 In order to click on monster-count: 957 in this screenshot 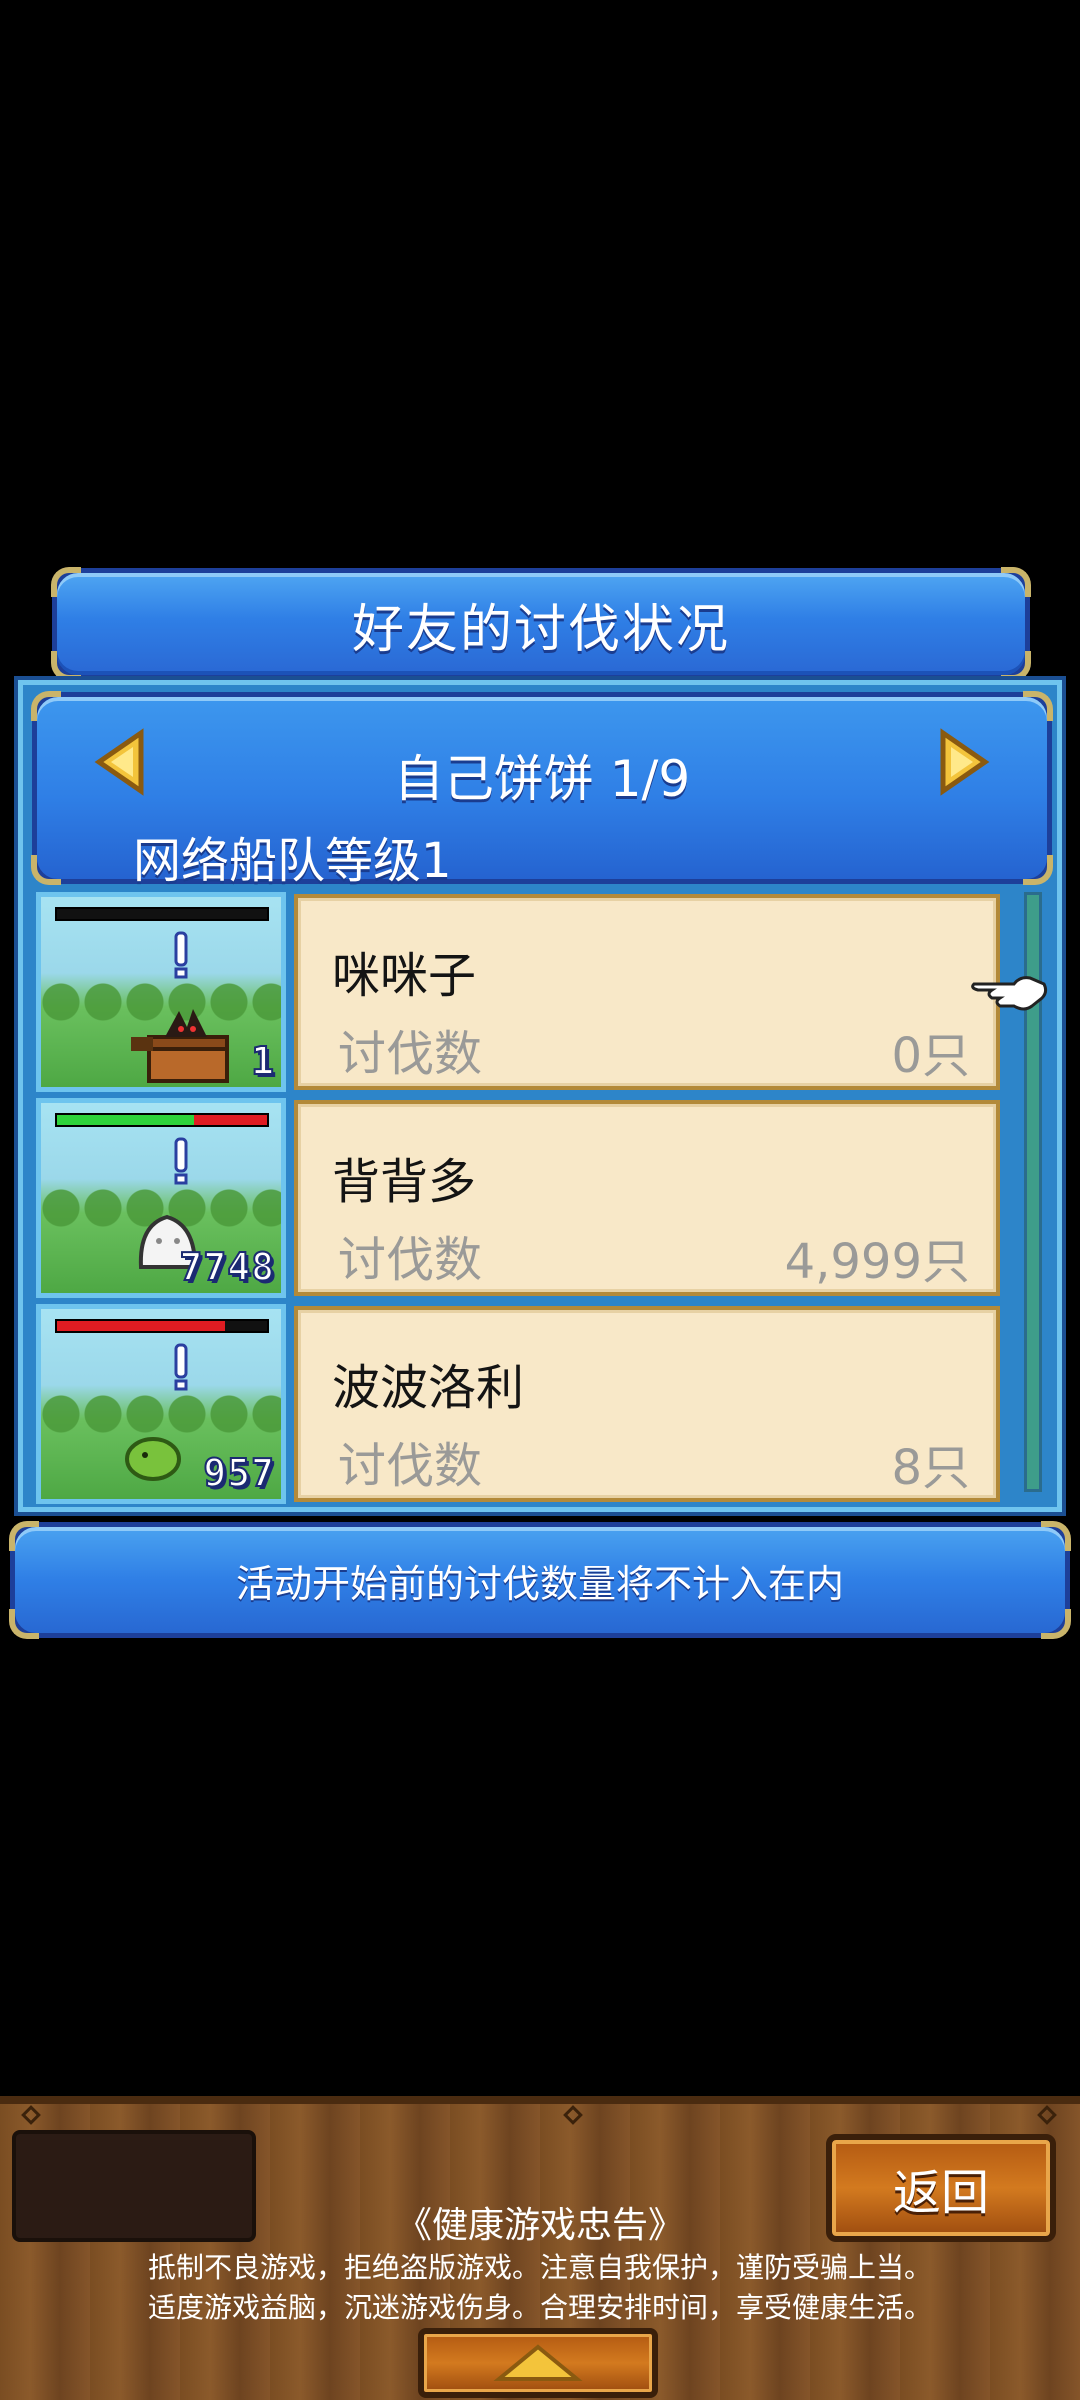, I will do `click(238, 1473)`.